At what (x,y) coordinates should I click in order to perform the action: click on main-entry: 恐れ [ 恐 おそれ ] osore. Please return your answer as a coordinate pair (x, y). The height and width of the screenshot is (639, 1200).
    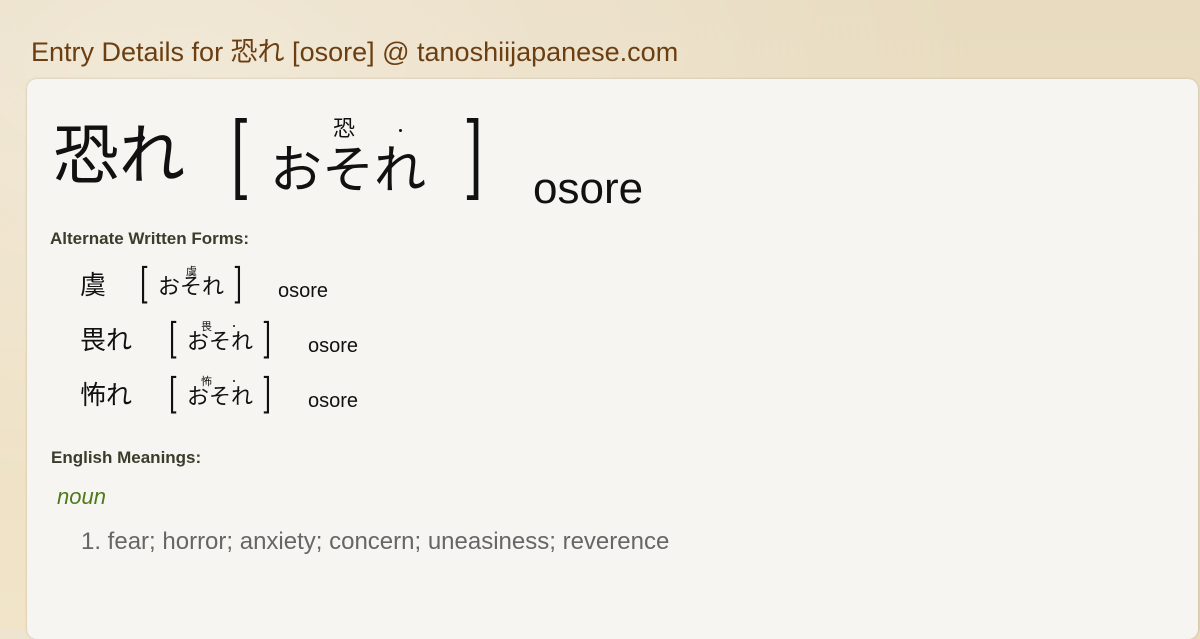
    Looking at the image, I should click on (503, 156).